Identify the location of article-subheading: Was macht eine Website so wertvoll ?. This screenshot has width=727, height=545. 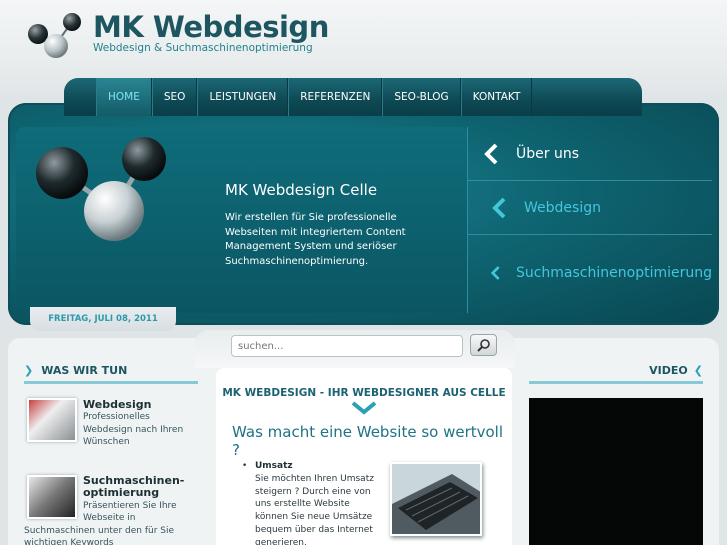
(368, 441).